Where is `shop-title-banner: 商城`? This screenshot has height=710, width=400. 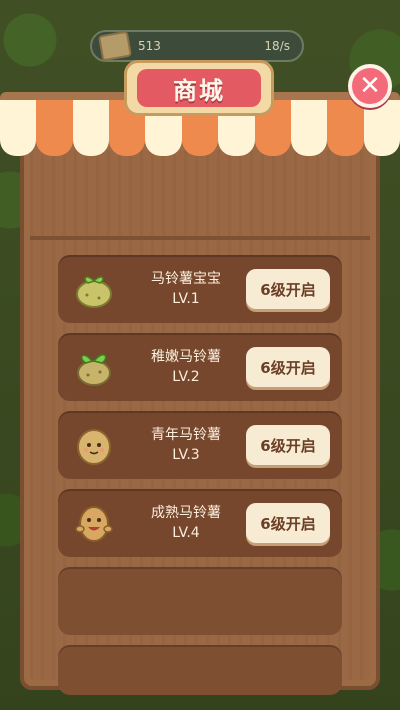
shop-title-banner: 商城 is located at coordinates (199, 88).